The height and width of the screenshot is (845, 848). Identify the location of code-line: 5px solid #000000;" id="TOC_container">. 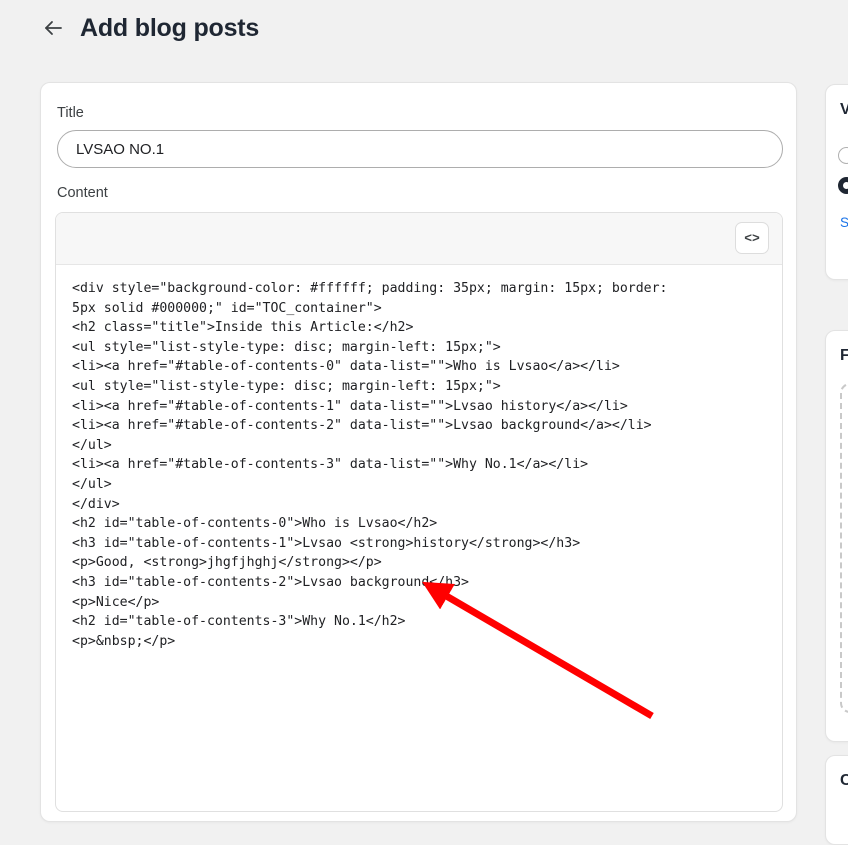
(227, 308).